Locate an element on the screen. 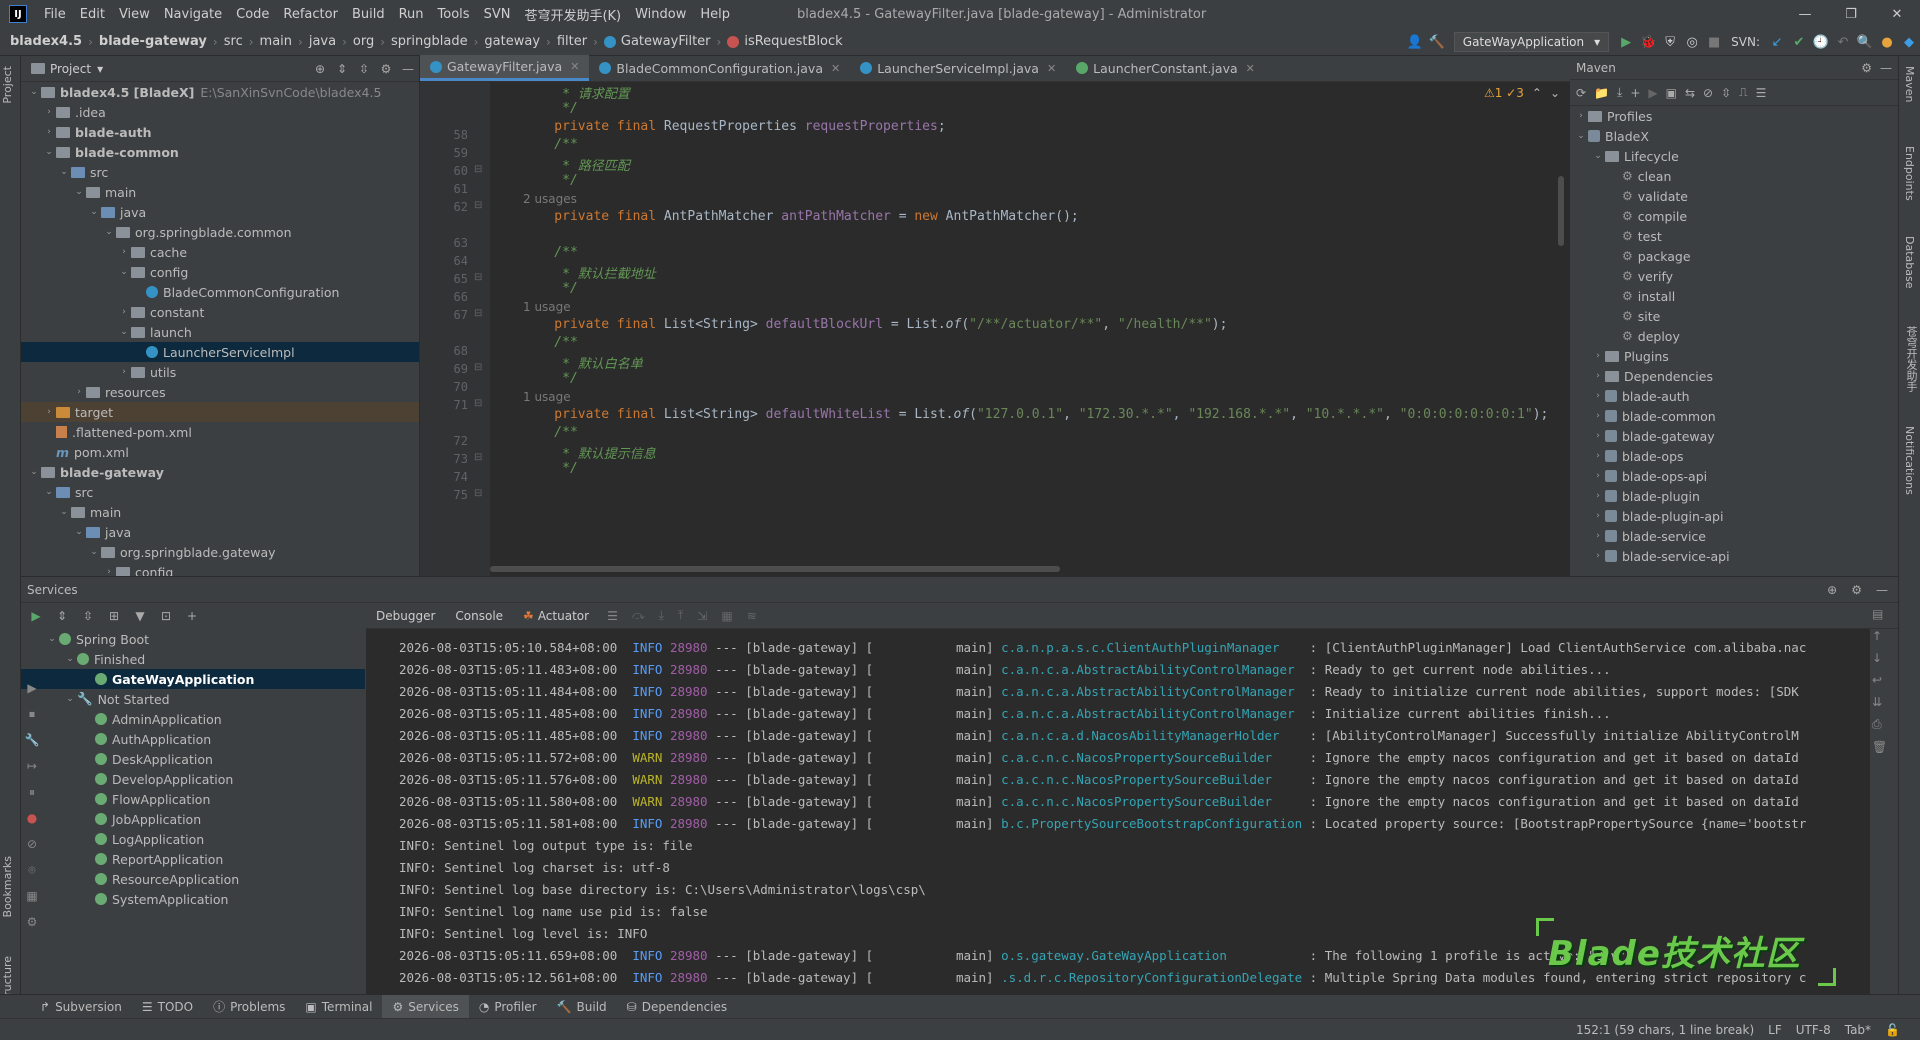  menu-item: SVN is located at coordinates (497, 14).